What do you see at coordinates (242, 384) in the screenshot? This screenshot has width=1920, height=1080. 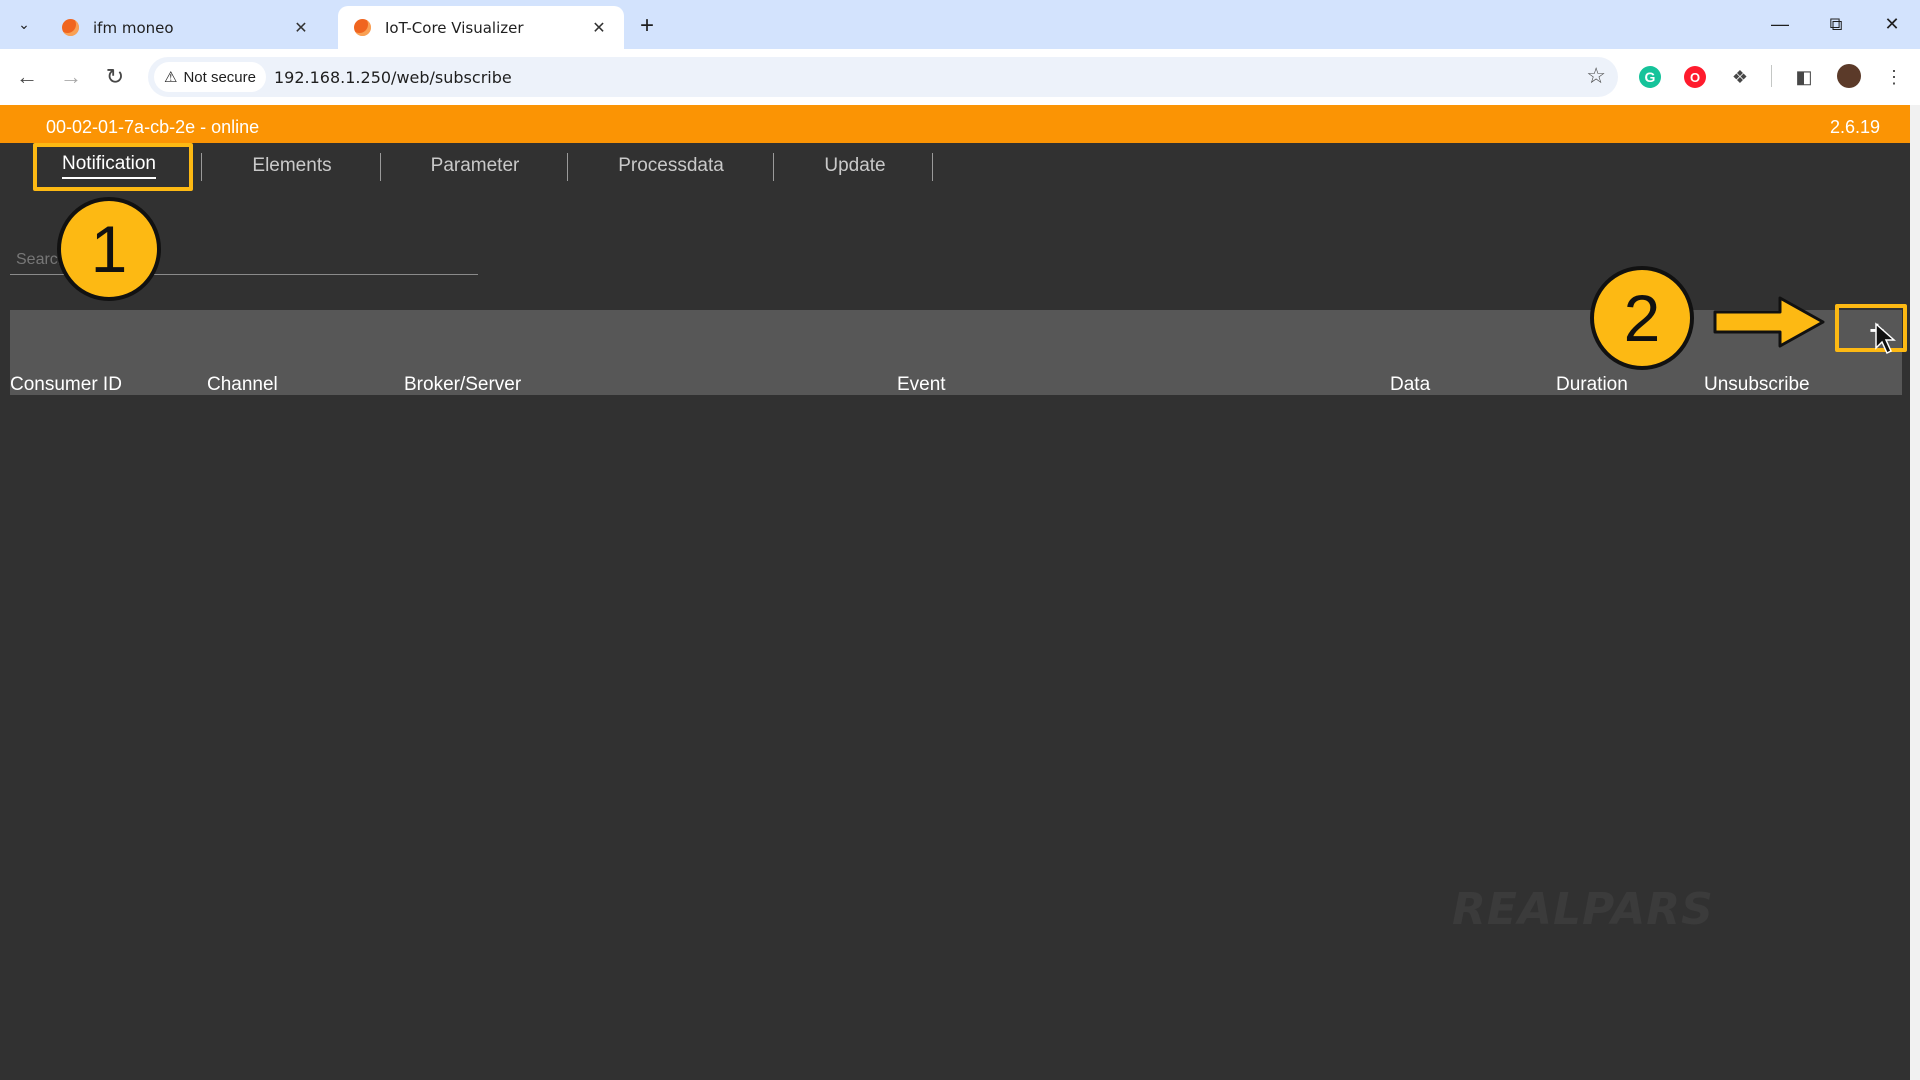 I see `column-header-channel: Channel` at bounding box center [242, 384].